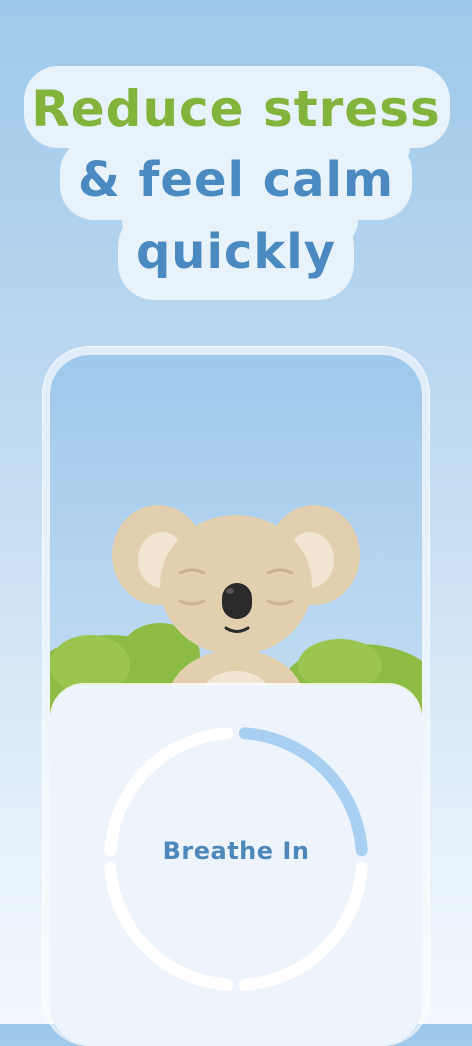  I want to click on koala-nose, so click(237, 601).